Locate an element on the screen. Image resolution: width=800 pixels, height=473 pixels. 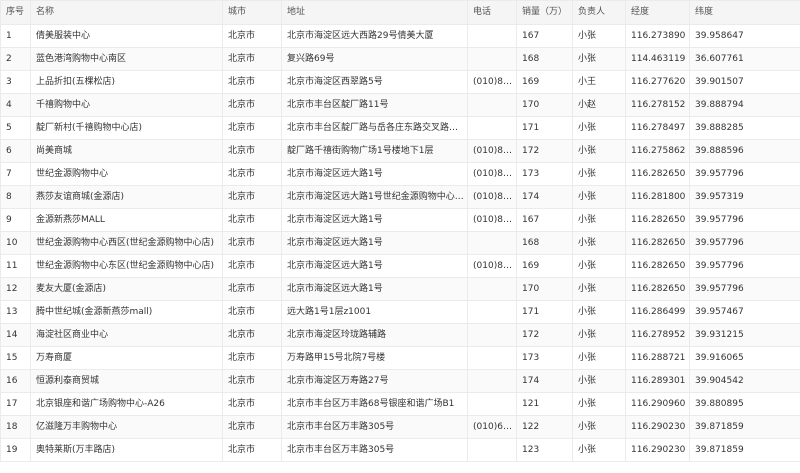
cell-longitude: 116.278497 is located at coordinates (657, 128).